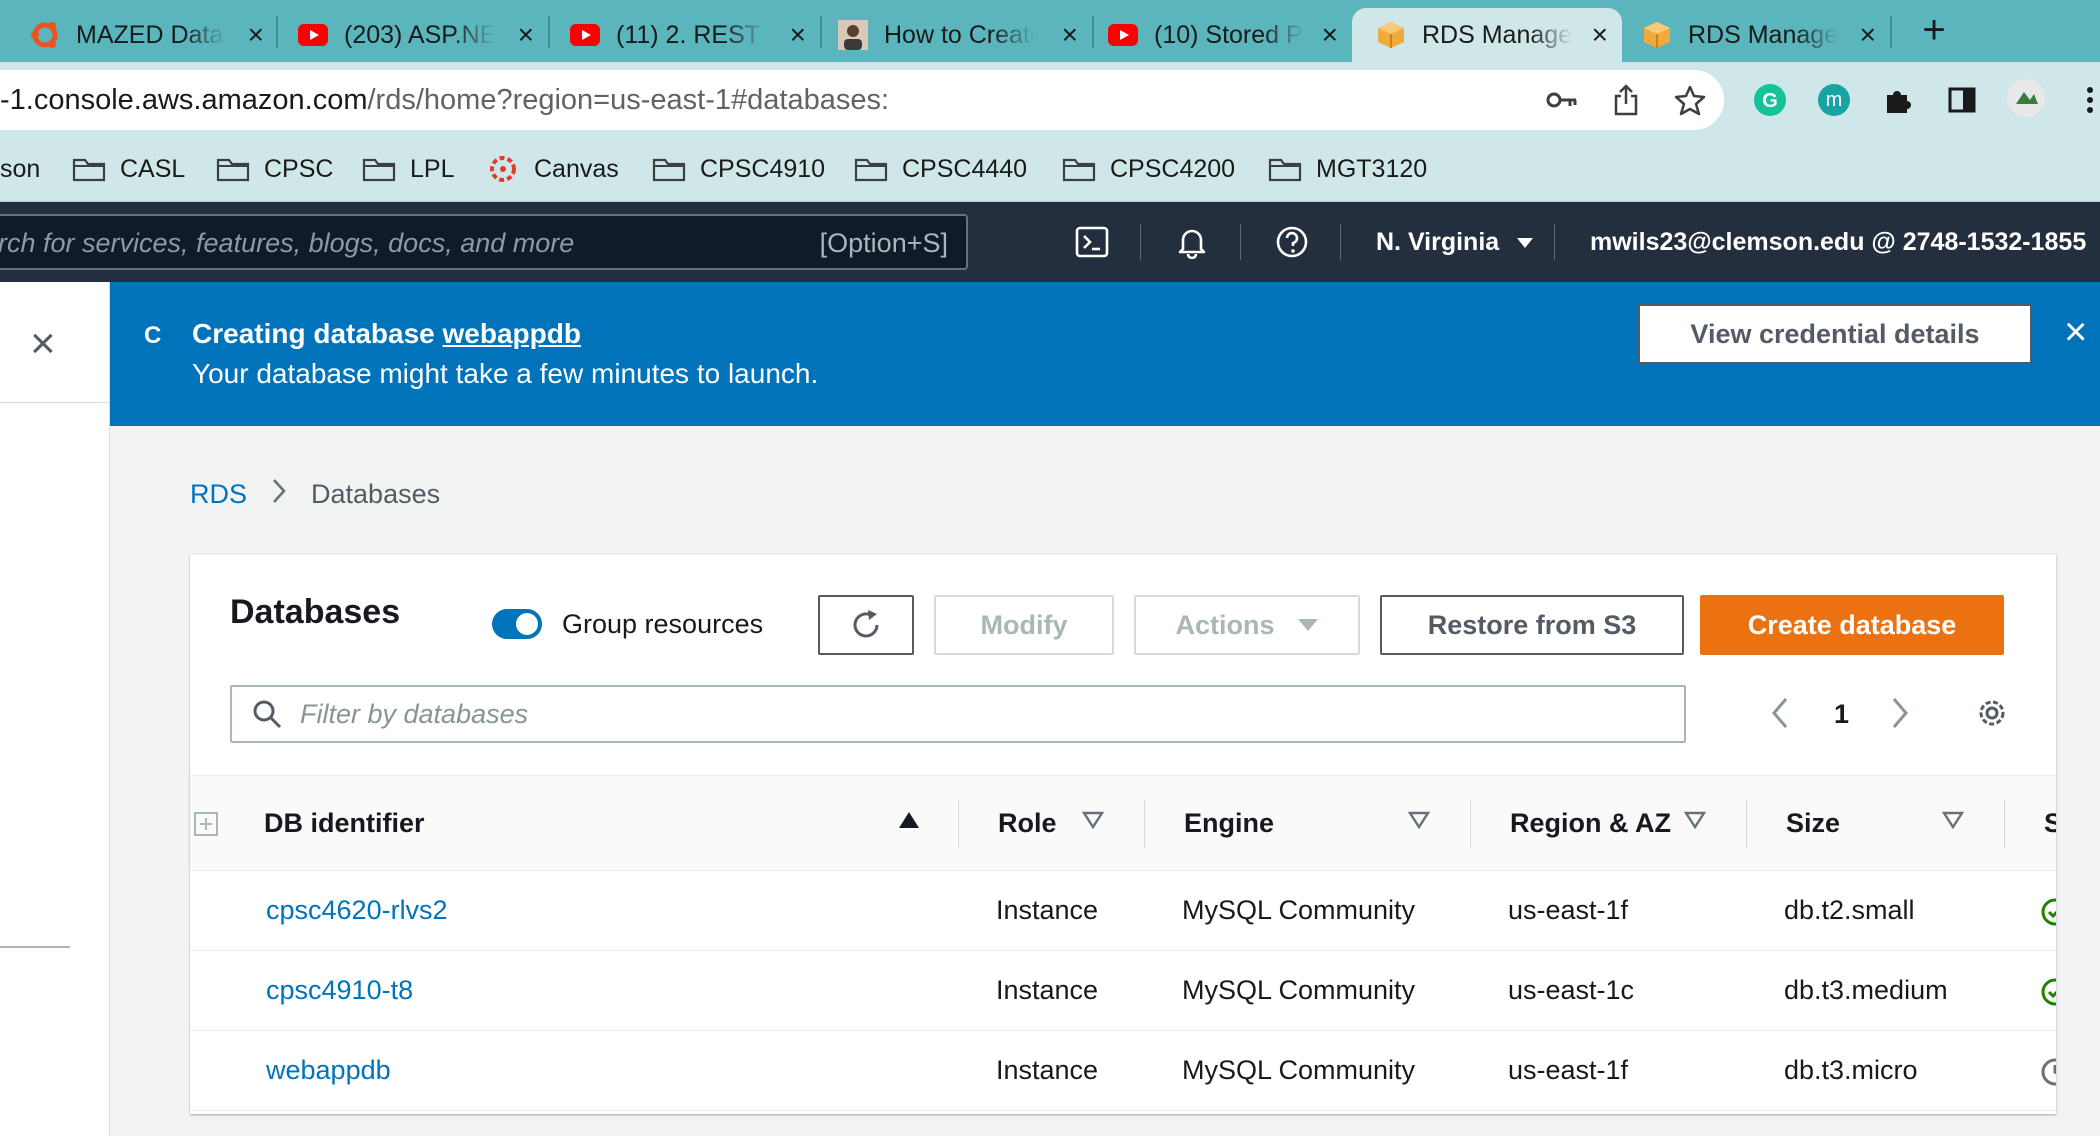 The image size is (2100, 1136). Describe the element at coordinates (2026, 98) in the screenshot. I see `profile-avatar-icon` at that location.